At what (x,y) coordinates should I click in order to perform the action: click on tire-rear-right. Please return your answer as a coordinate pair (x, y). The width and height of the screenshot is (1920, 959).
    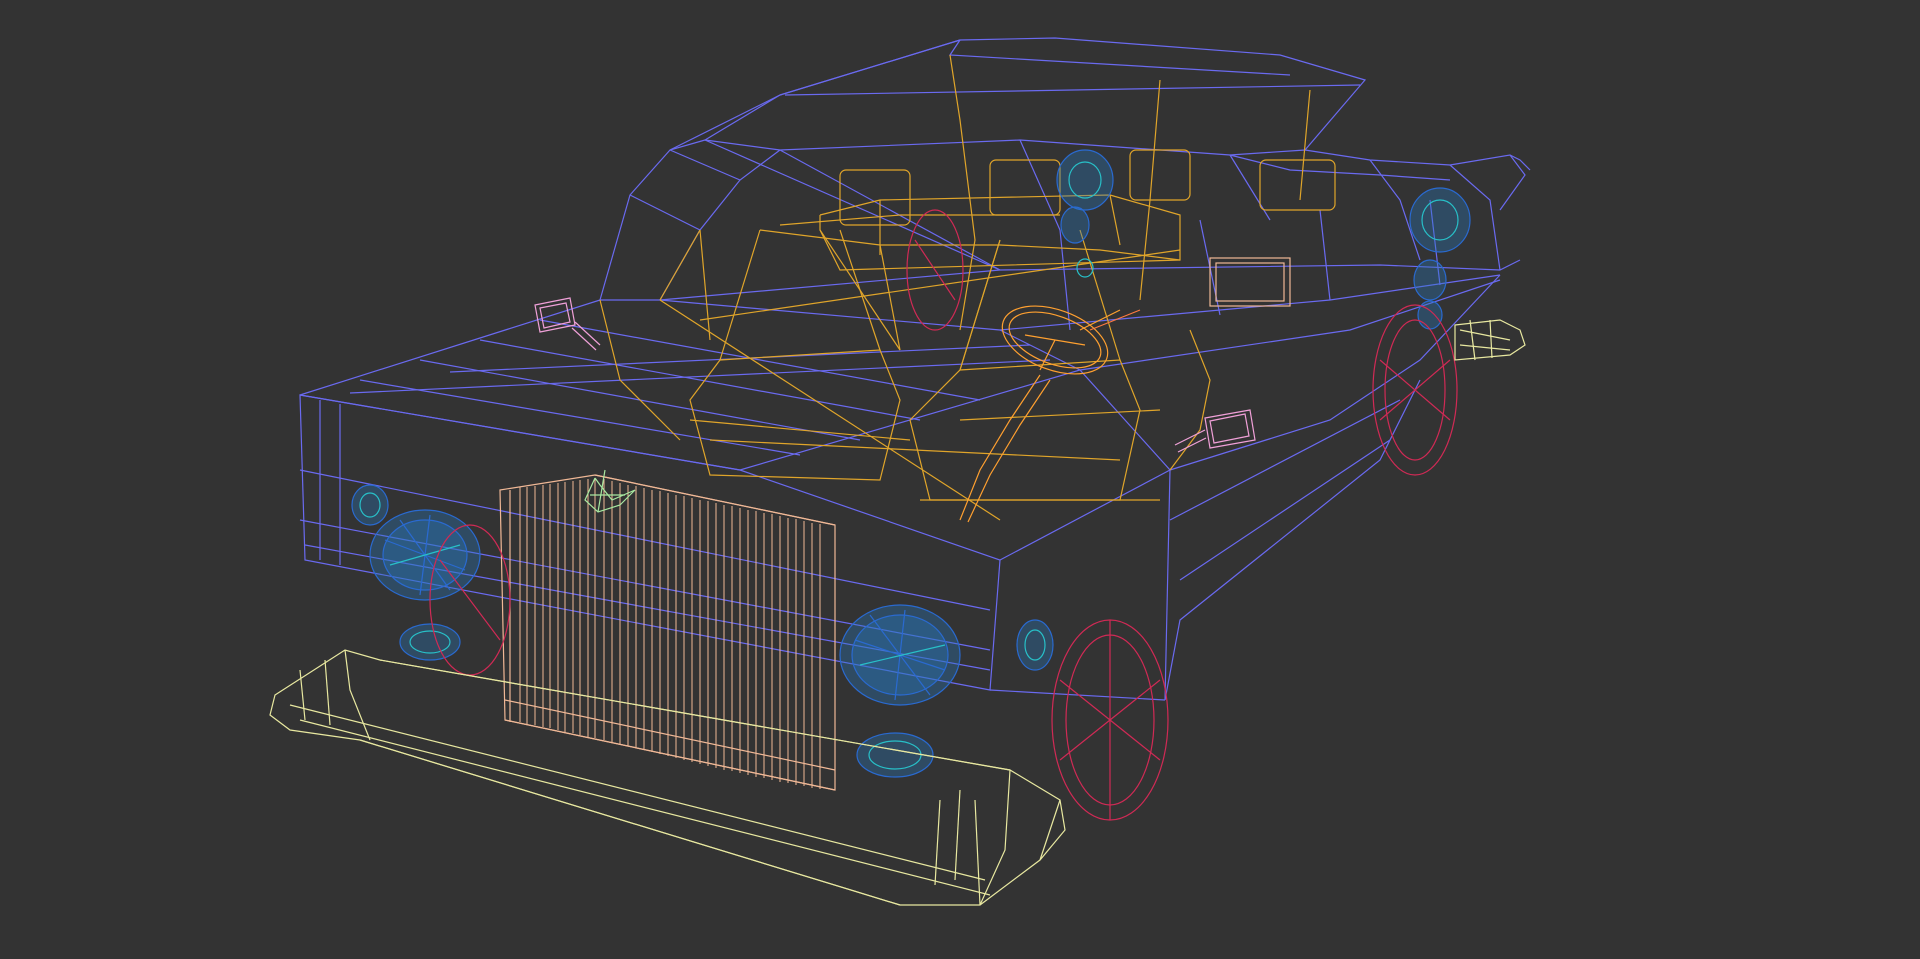
    Looking at the image, I should click on (1415, 390).